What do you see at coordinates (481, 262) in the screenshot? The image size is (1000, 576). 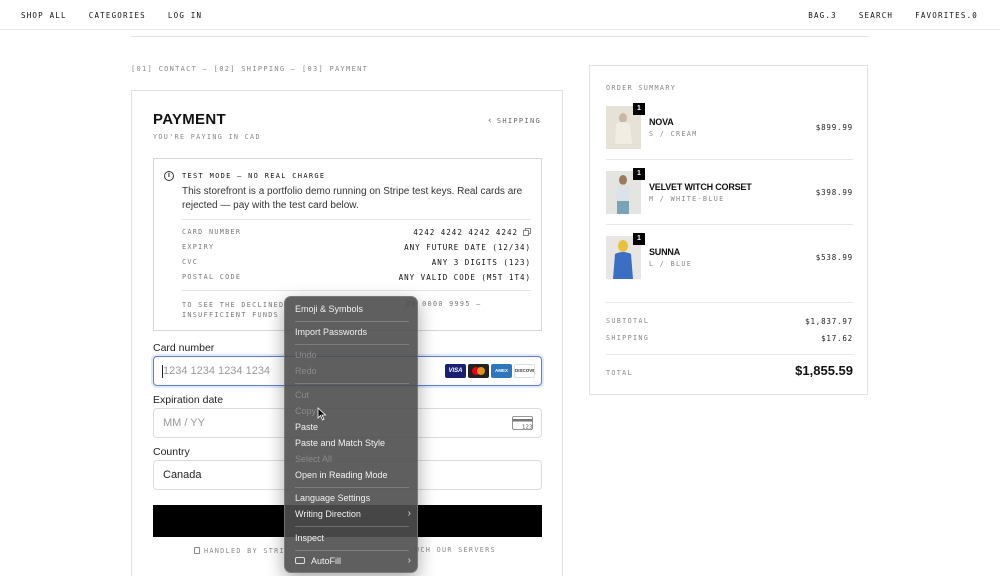 I see `test-row-value: ANY 3 DIGITS (123)` at bounding box center [481, 262].